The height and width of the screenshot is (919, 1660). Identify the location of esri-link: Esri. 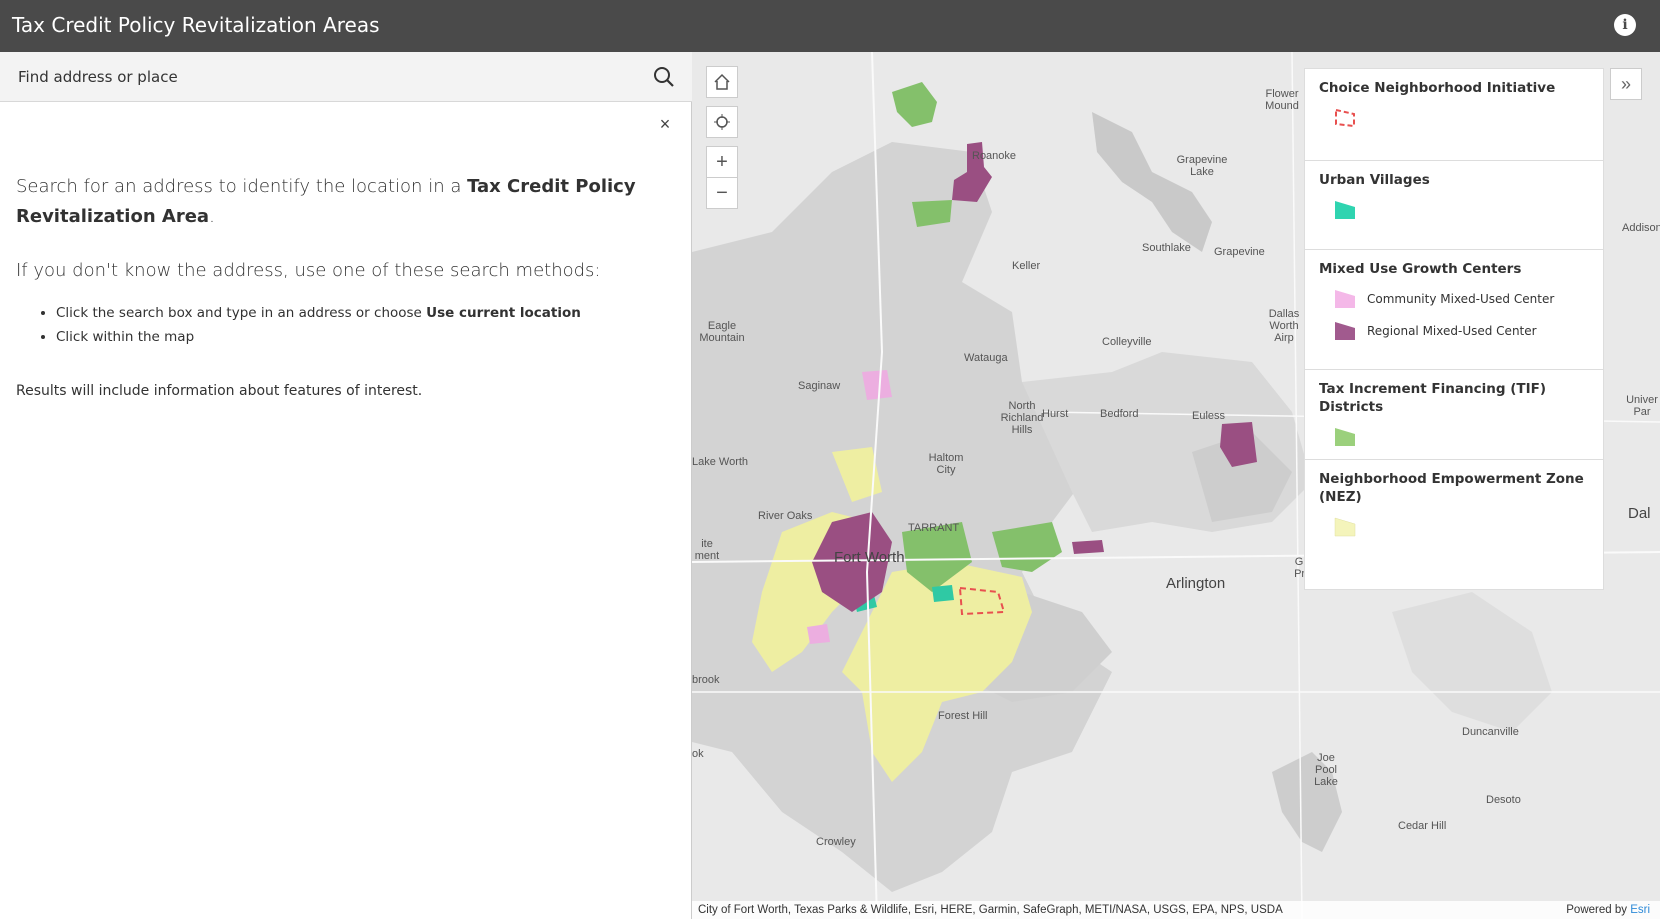
(1640, 910).